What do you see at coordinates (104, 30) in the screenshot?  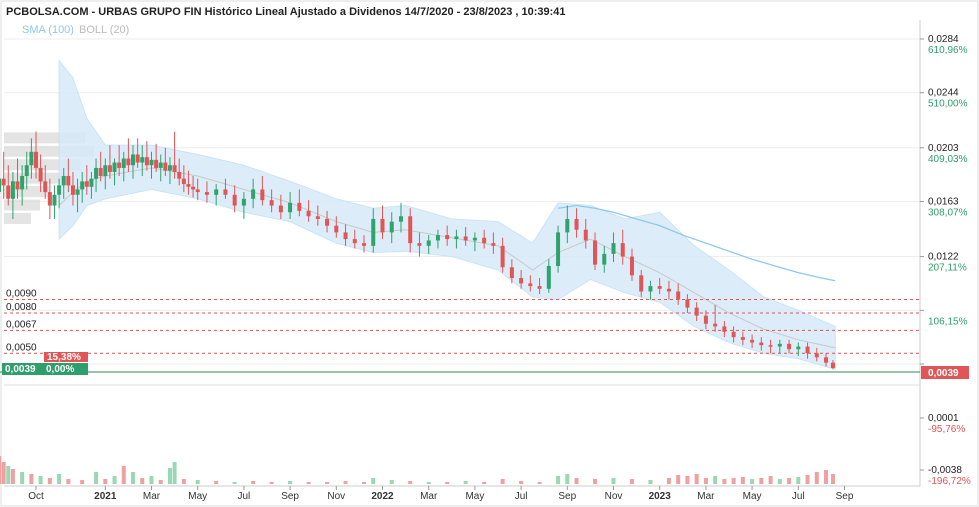 I see `legend-boll: BOLL (20)` at bounding box center [104, 30].